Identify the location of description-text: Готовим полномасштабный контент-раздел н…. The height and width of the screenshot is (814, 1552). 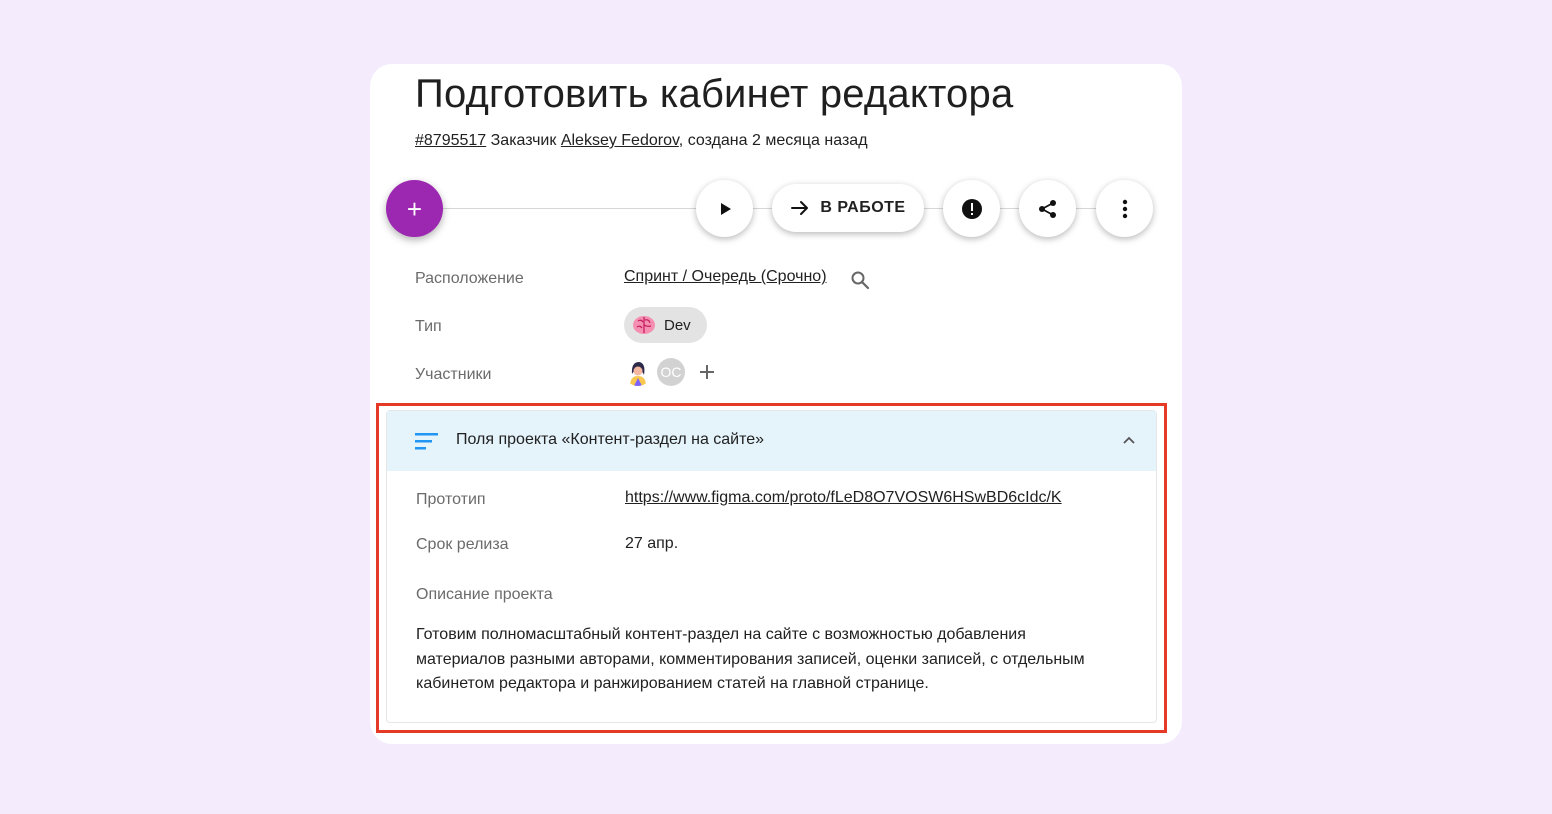
(750, 659).